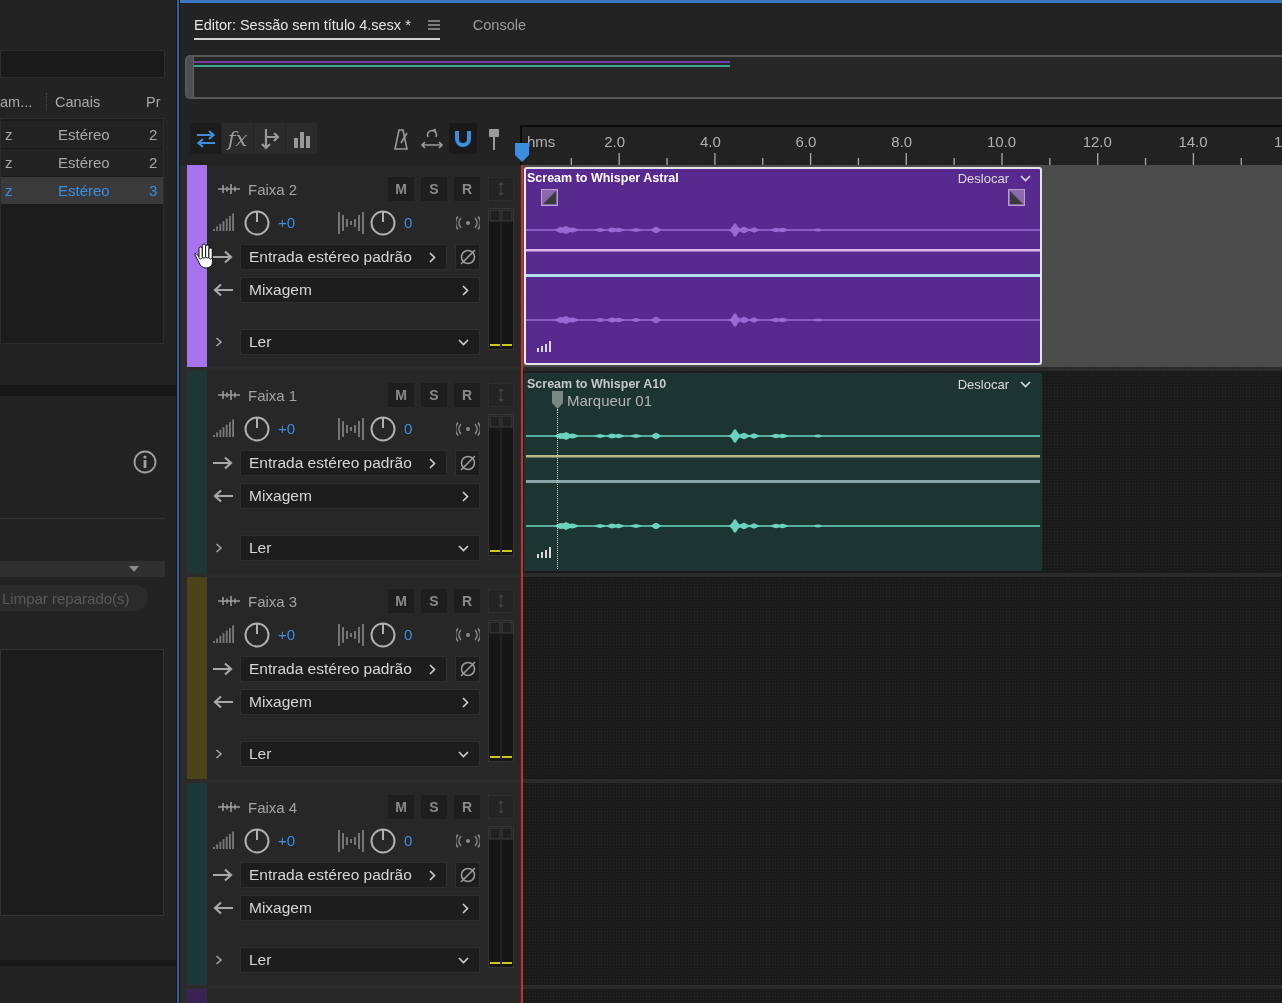  I want to click on time-ruler: hms 2.0 4.0 6.0 8.0 10.0 12.0 14.0 1, so click(901, 145).